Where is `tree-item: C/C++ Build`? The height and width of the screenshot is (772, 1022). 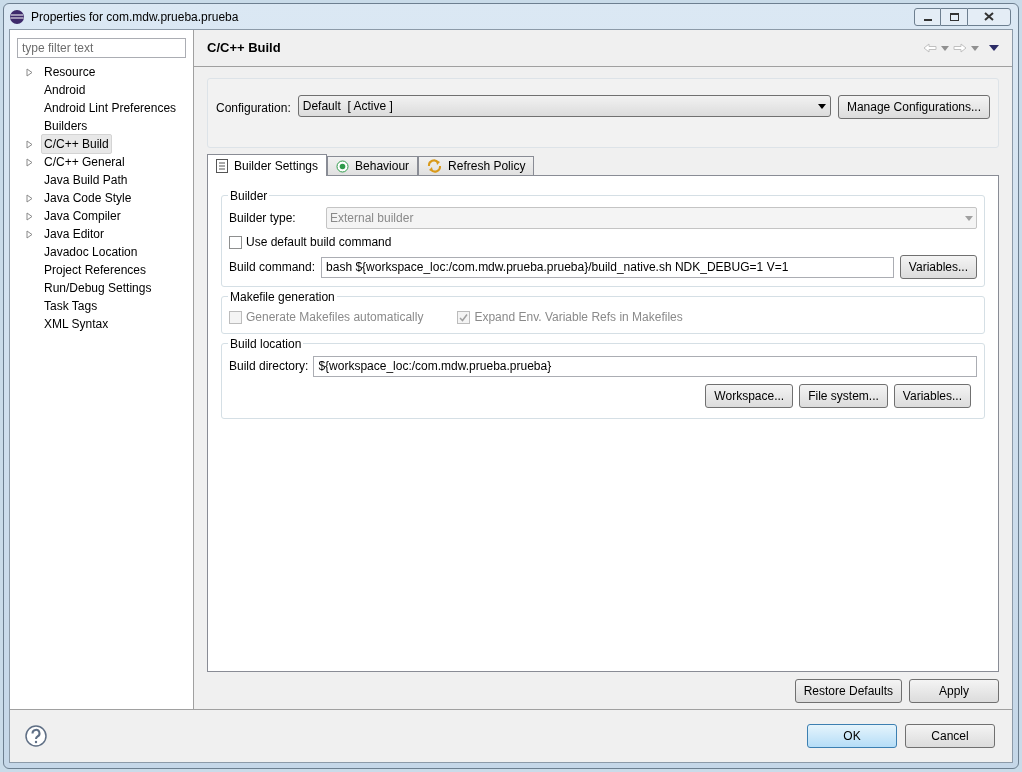 tree-item: C/C++ Build is located at coordinates (76, 144).